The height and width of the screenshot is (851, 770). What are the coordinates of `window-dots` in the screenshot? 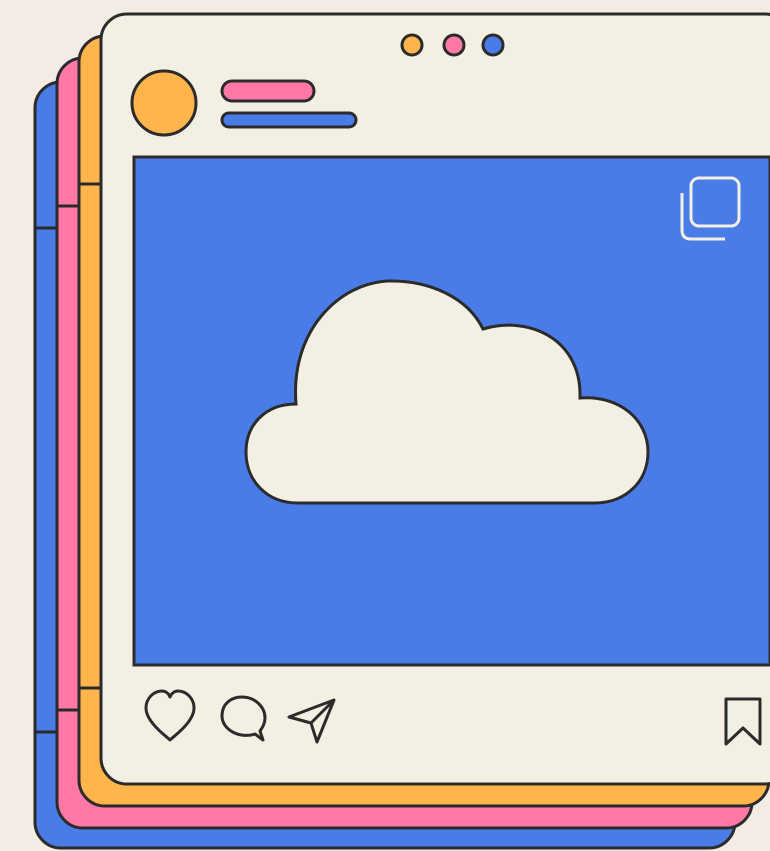 It's located at (452, 45).